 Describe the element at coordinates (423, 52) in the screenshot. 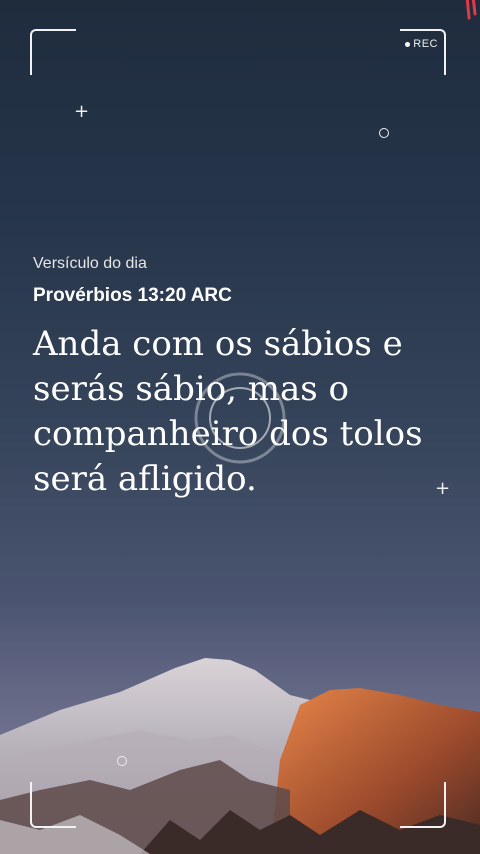

I see `viewfinder-corner-top-right` at that location.